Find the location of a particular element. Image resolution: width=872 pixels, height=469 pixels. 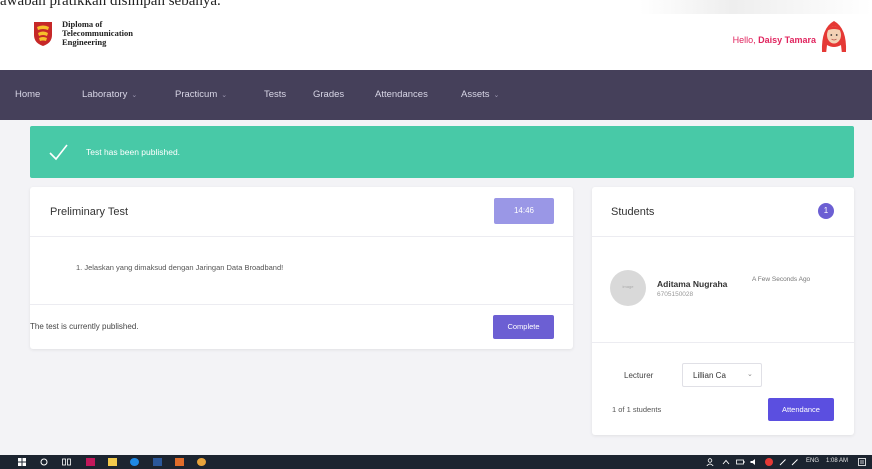

previous-page-text: awabah pratikkan disimpan sebanya. is located at coordinates (110, 4).